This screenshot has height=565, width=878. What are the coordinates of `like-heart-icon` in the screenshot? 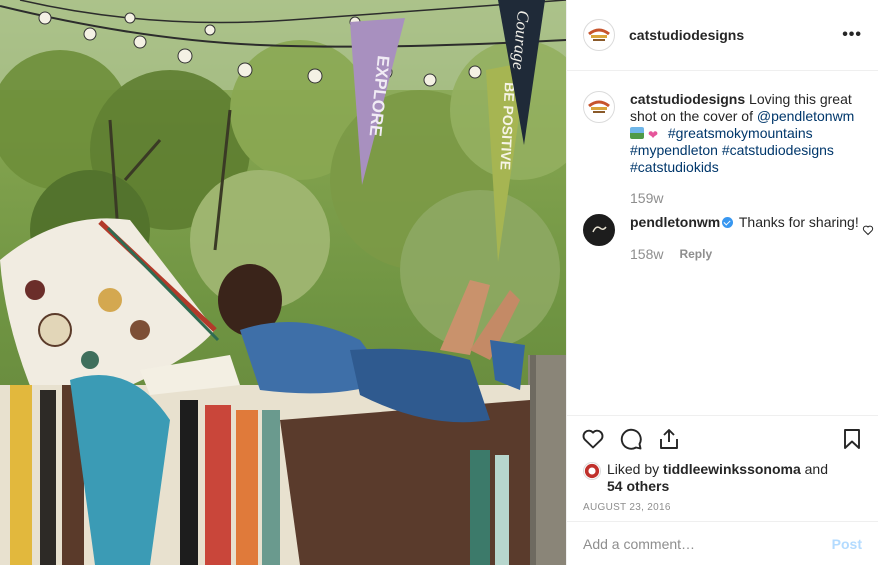 It's located at (593, 439).